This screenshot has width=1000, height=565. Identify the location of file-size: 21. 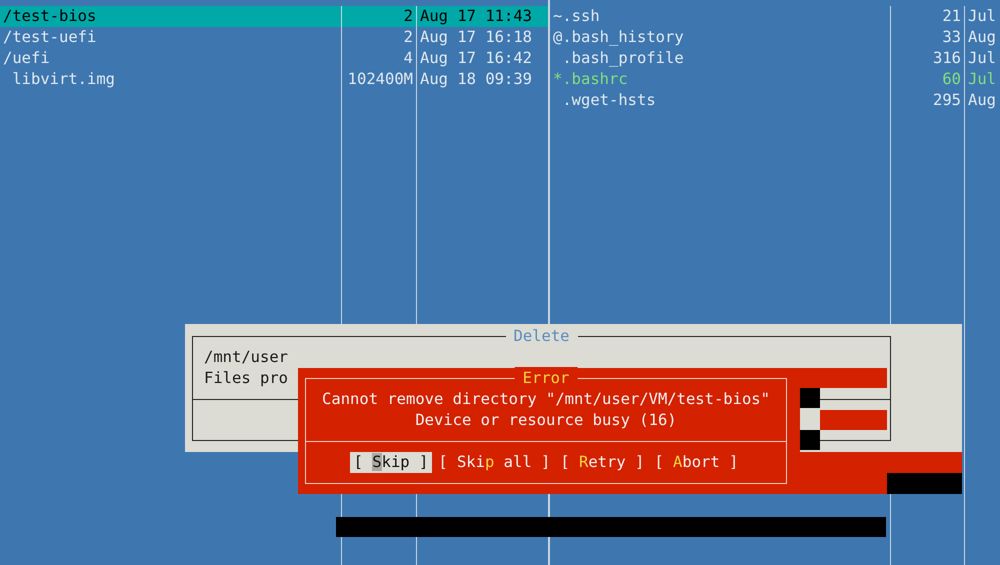
(951, 16).